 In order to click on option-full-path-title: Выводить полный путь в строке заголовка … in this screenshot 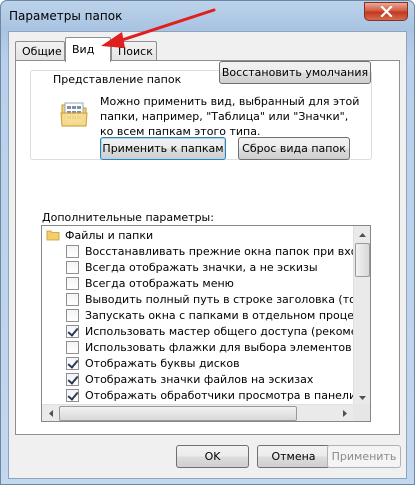, I will do `click(218, 301)`.